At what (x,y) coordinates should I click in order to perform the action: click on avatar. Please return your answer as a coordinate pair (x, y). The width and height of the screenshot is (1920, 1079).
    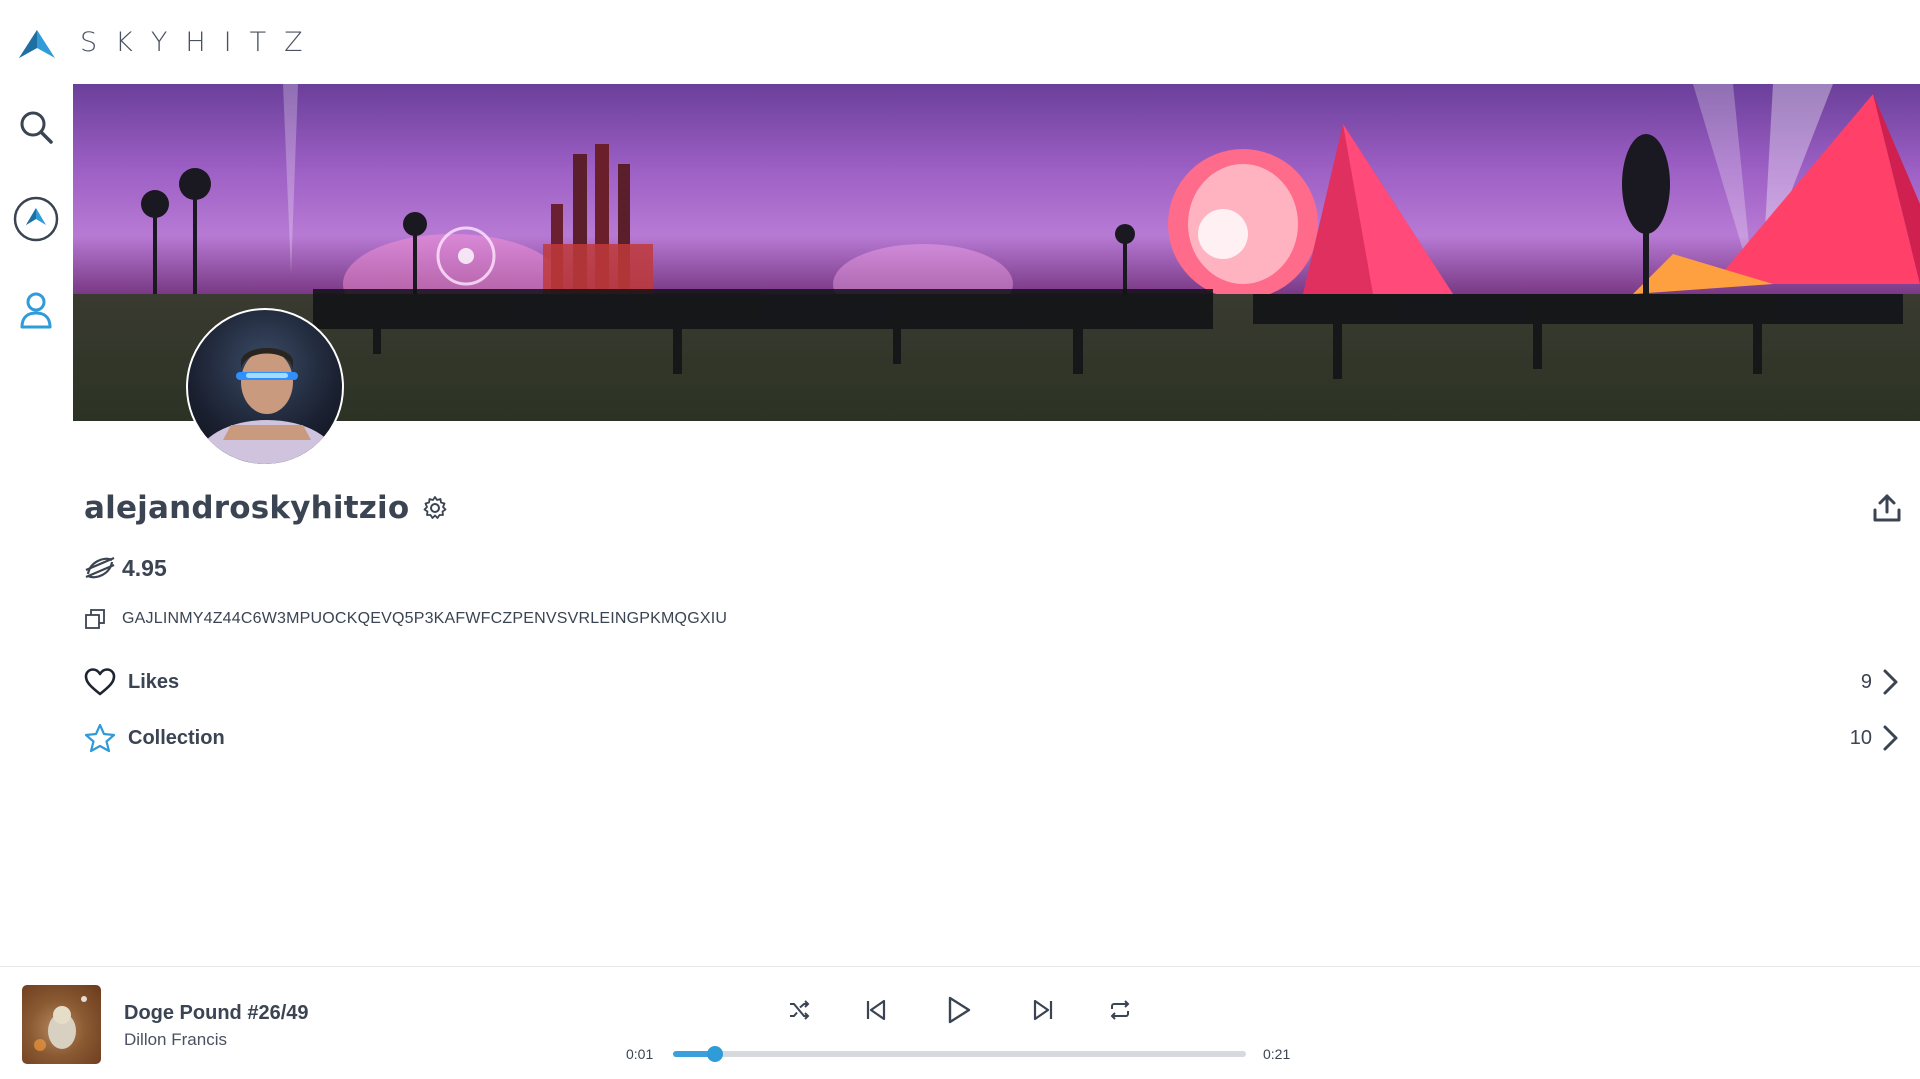
    Looking at the image, I should click on (265, 387).